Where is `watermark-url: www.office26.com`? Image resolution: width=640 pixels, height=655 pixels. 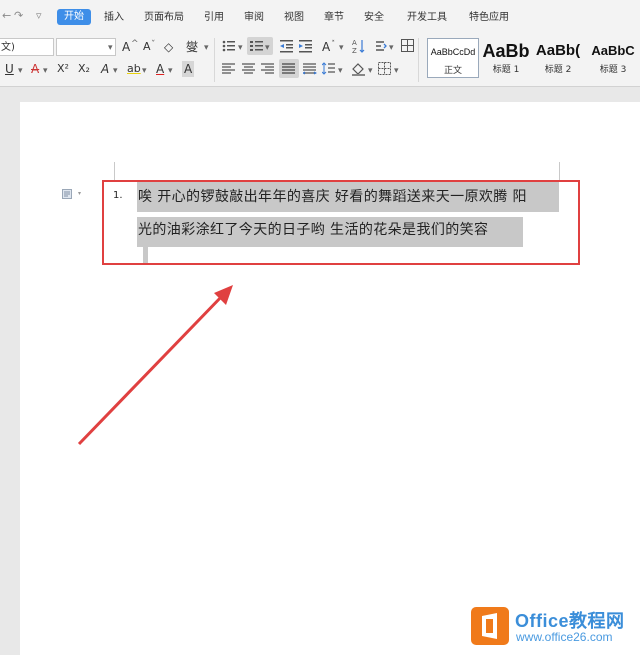
watermark-url: www.office26.com is located at coordinates (564, 637).